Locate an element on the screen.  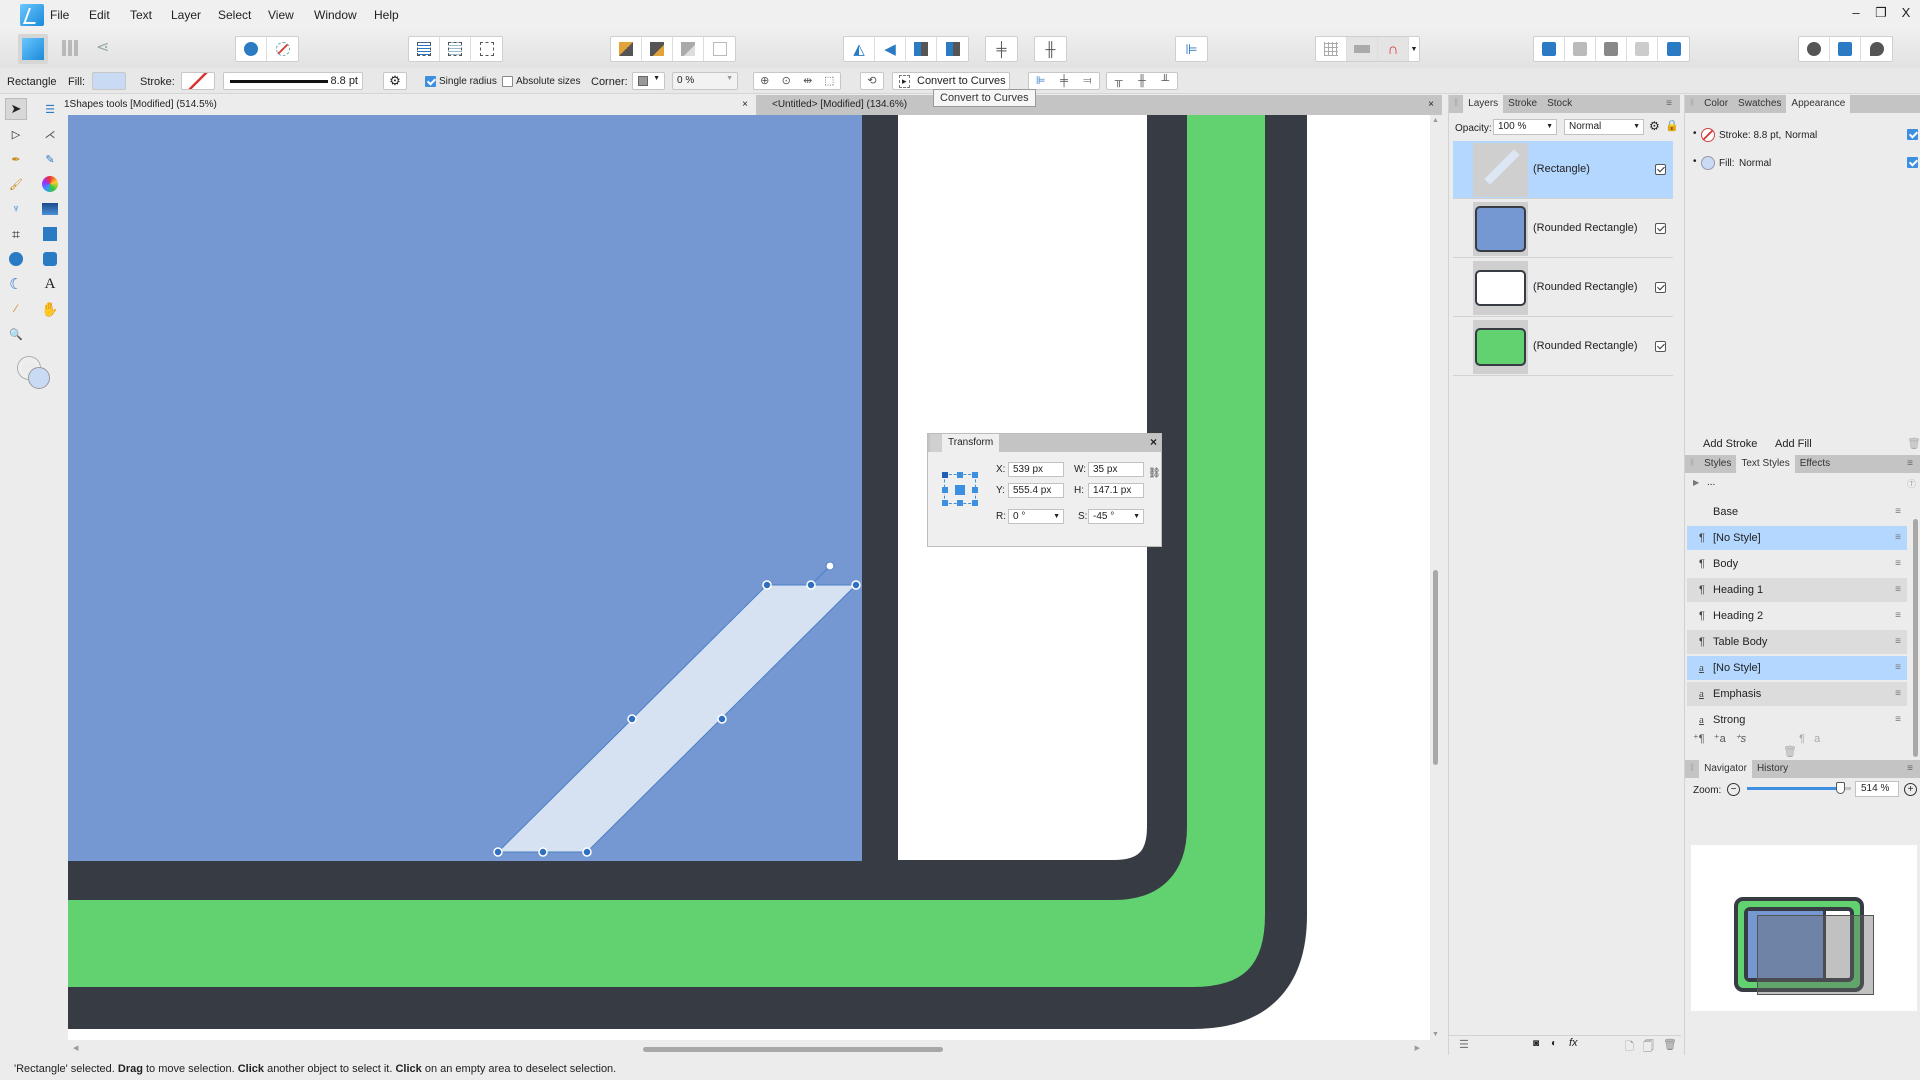
layer-row: (Rounded Rectangle) is located at coordinates (1563, 288).